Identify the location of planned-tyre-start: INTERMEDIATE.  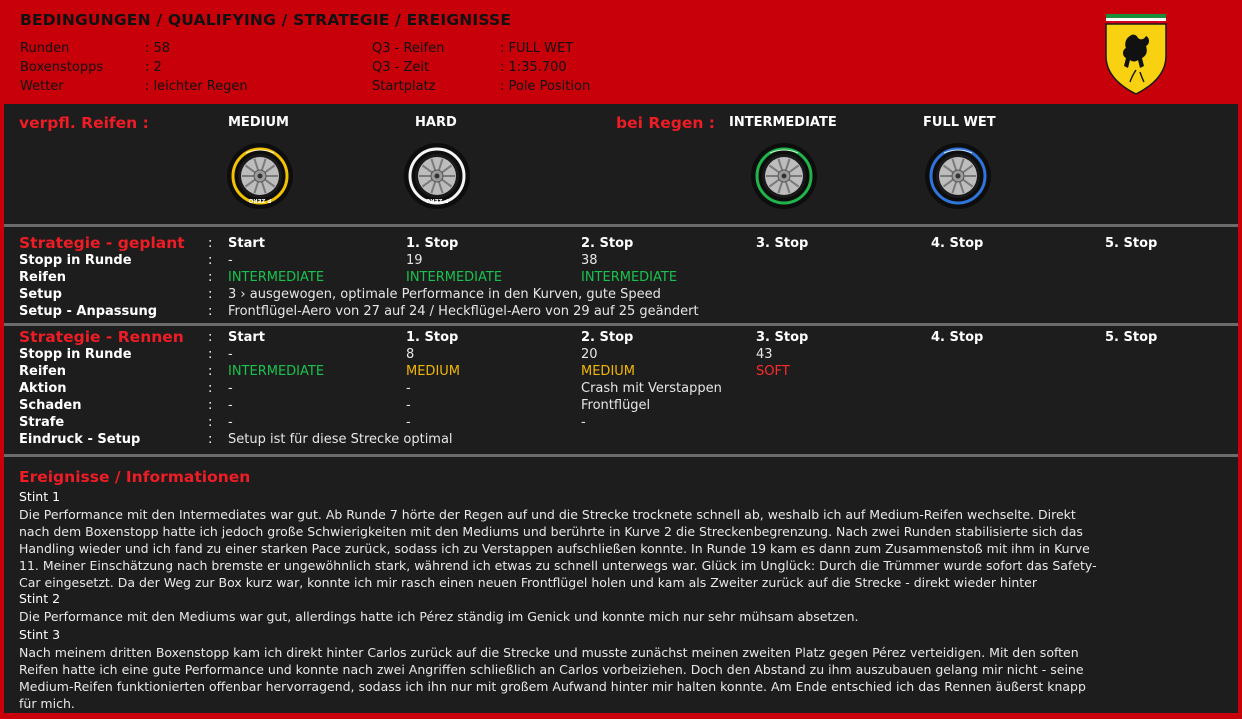
(276, 277).